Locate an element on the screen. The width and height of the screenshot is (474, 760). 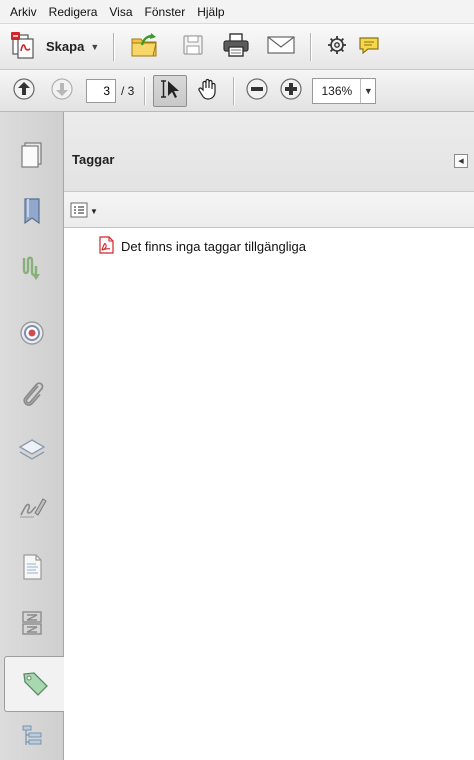
rail-attachments is located at coordinates (32, 396).